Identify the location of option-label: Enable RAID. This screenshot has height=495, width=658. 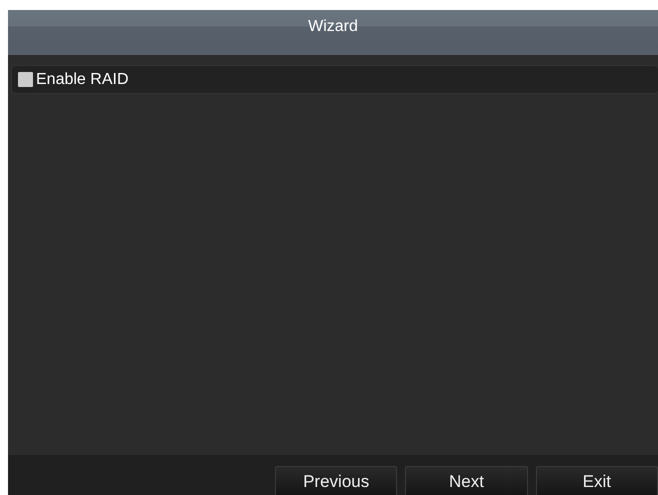
(82, 79).